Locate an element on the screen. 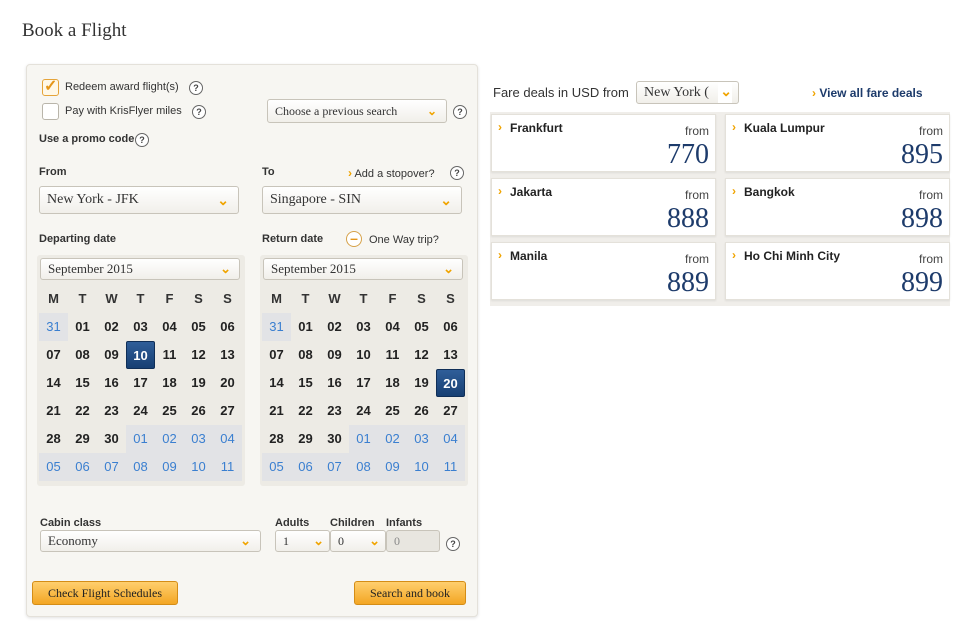 Image resolution: width=971 pixels, height=644 pixels. calendar-day: 21 is located at coordinates (53, 411).